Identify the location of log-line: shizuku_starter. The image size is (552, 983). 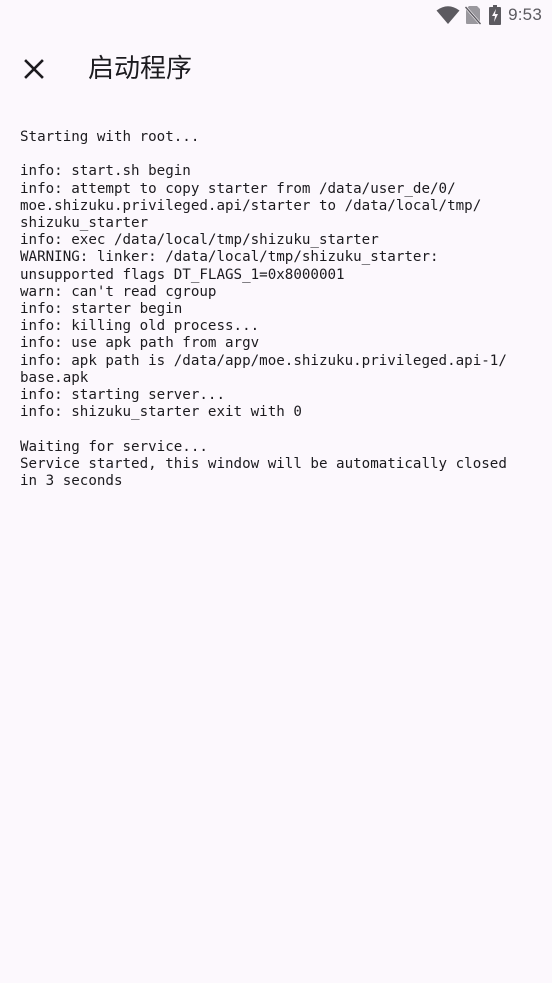
(84, 223).